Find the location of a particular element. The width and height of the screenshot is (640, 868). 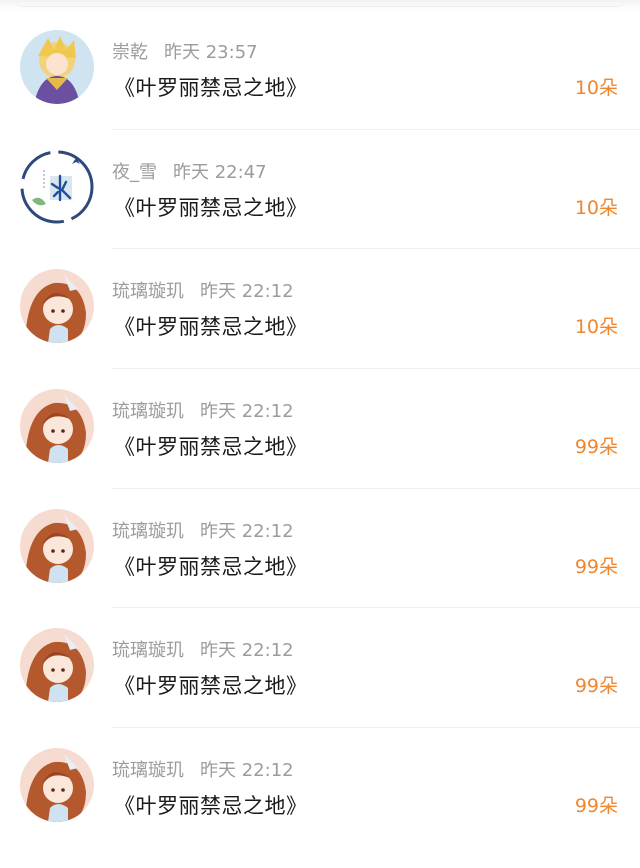

timestamp: 昨天 22:47 is located at coordinates (220, 172).